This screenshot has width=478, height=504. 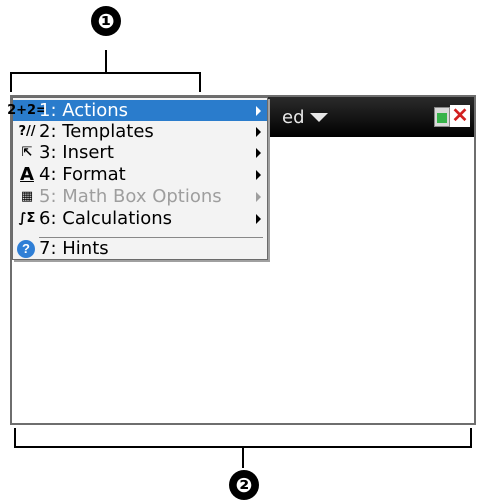 I want to click on menu-item-format: A 4: Format, so click(x=140, y=174).